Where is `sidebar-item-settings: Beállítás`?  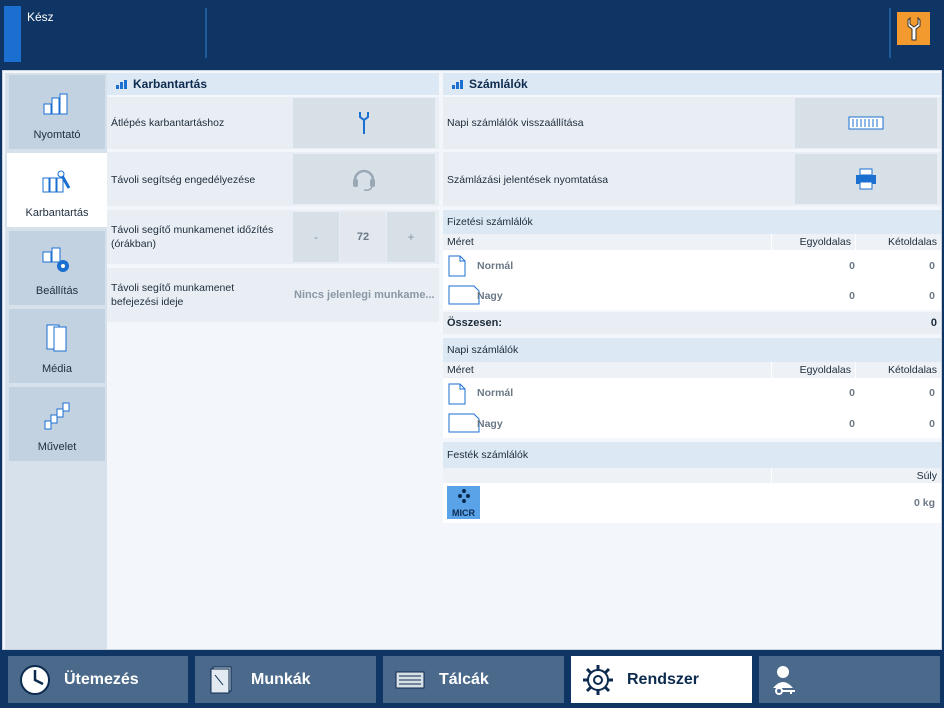 sidebar-item-settings: Beállítás is located at coordinates (57, 268).